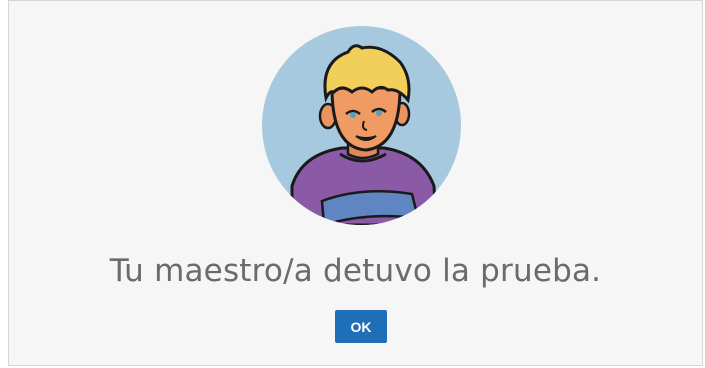  Describe the element at coordinates (361, 326) in the screenshot. I see `ok-button: OK` at that location.